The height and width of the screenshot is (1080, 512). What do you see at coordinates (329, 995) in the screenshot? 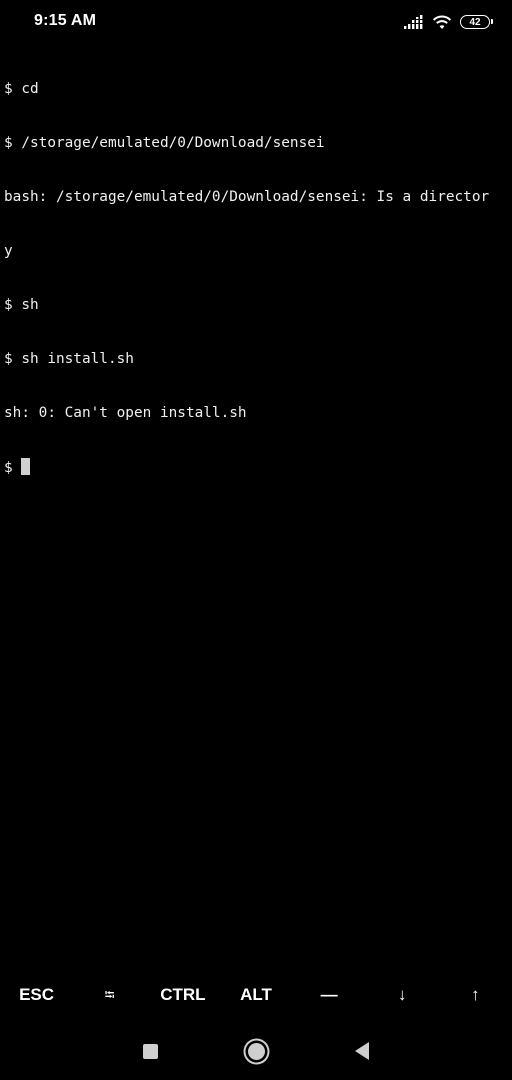
I see `dash-key: —` at bounding box center [329, 995].